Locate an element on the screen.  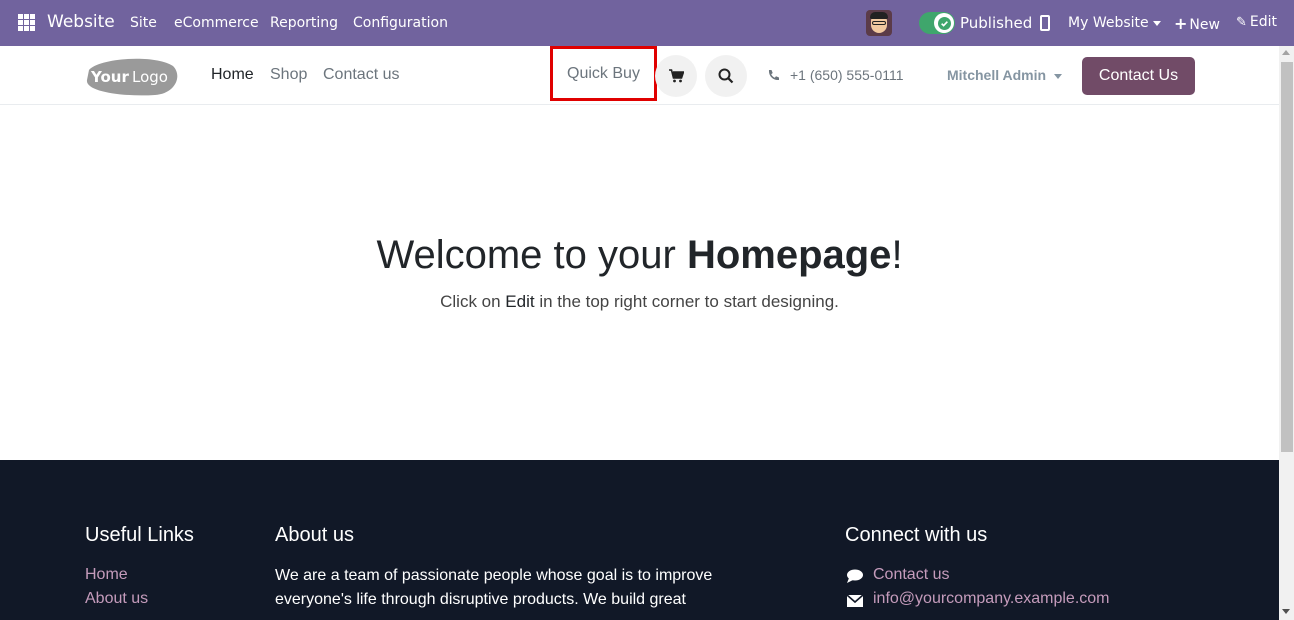
new-button: + New is located at coordinates (1197, 23).